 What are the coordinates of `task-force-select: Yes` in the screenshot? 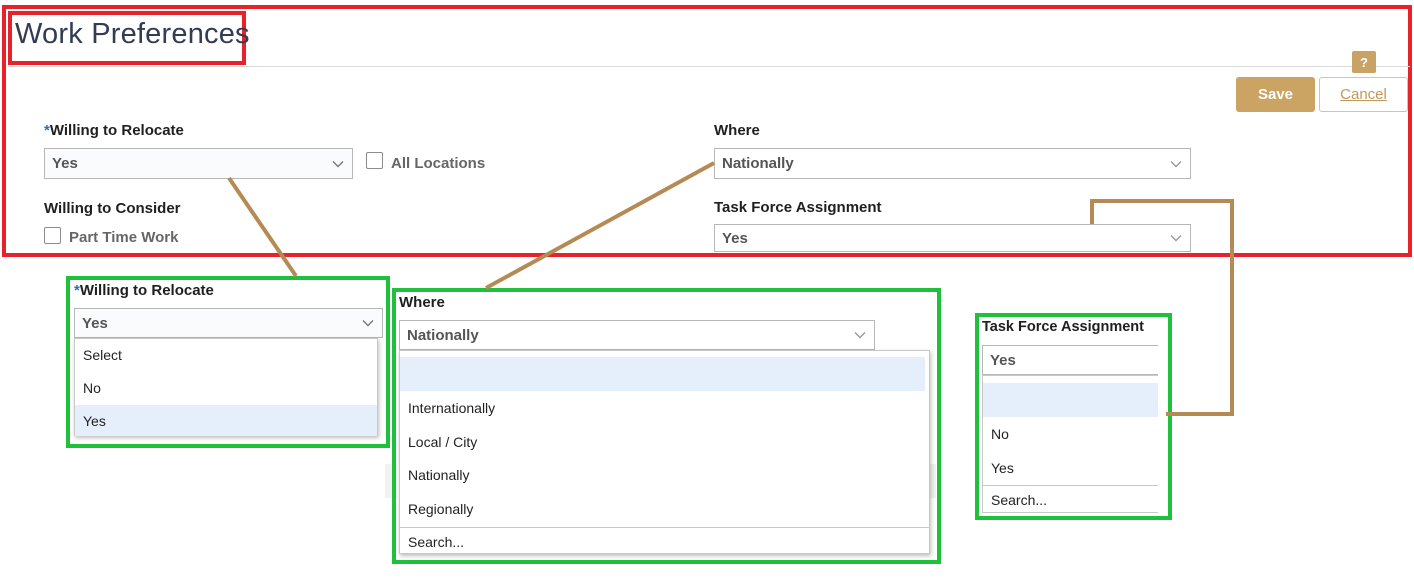 It's located at (952, 238).